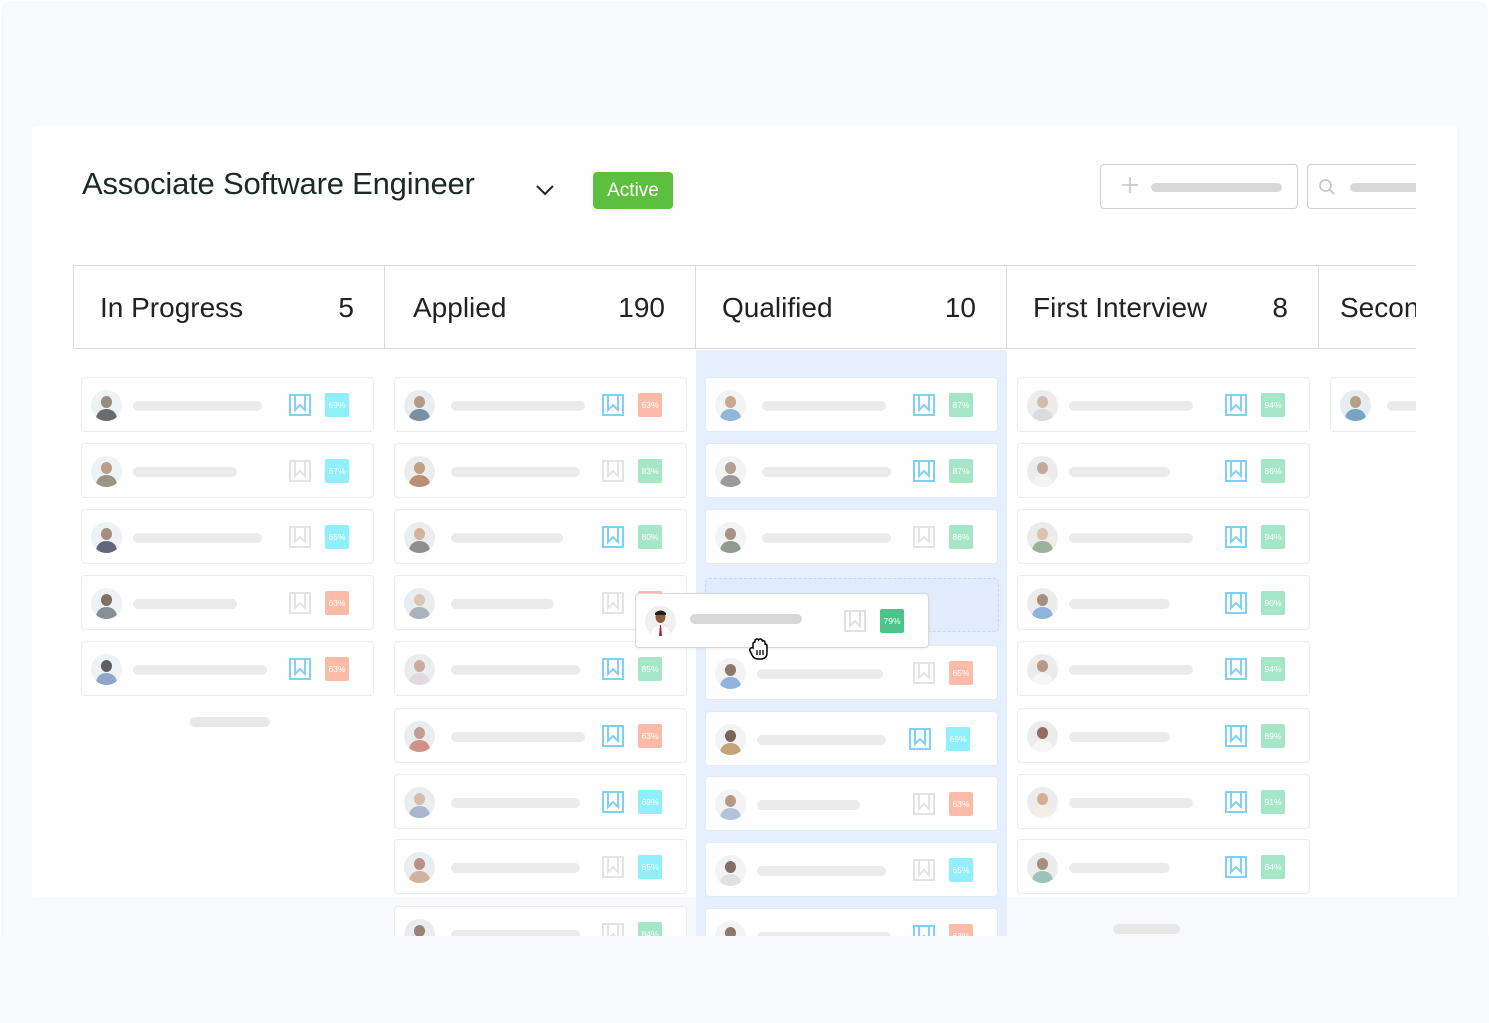  I want to click on candidate-card: 90%, so click(1163, 602).